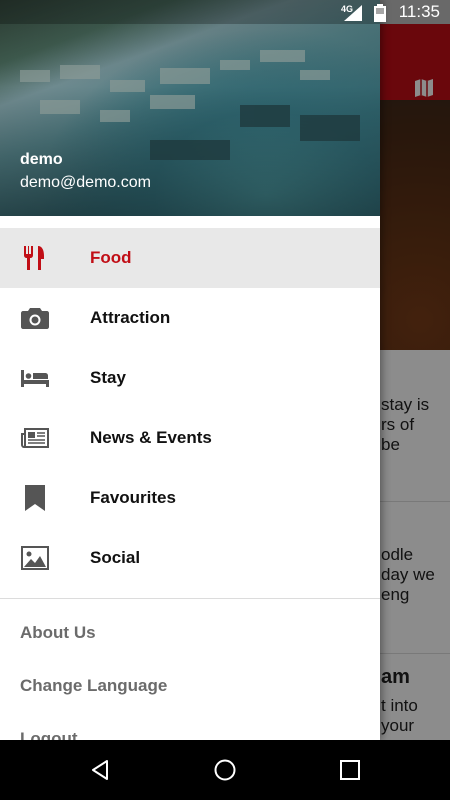 The width and height of the screenshot is (450, 800). What do you see at coordinates (190, 632) in the screenshot?
I see `menu-item-about-us: About Us` at bounding box center [190, 632].